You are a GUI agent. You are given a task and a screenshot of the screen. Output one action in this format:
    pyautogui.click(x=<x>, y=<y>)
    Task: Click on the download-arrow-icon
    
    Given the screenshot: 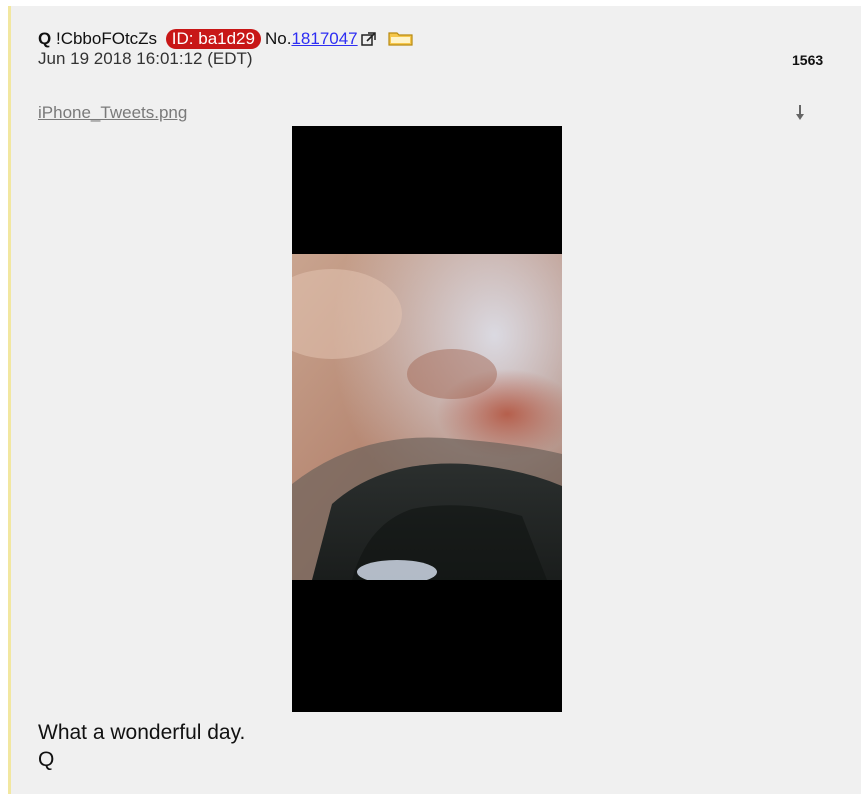 What is the action you would take?
    pyautogui.click(x=800, y=113)
    